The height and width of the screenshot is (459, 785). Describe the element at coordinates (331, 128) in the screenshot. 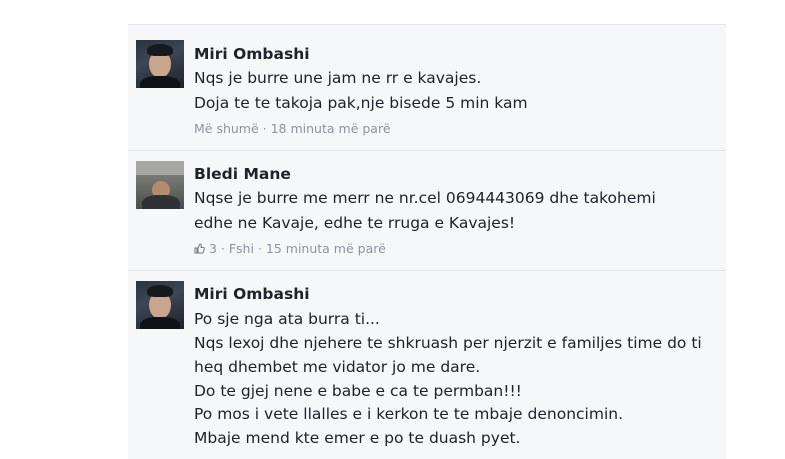

I see `comment-timestamp: 18 minuta më parë` at that location.